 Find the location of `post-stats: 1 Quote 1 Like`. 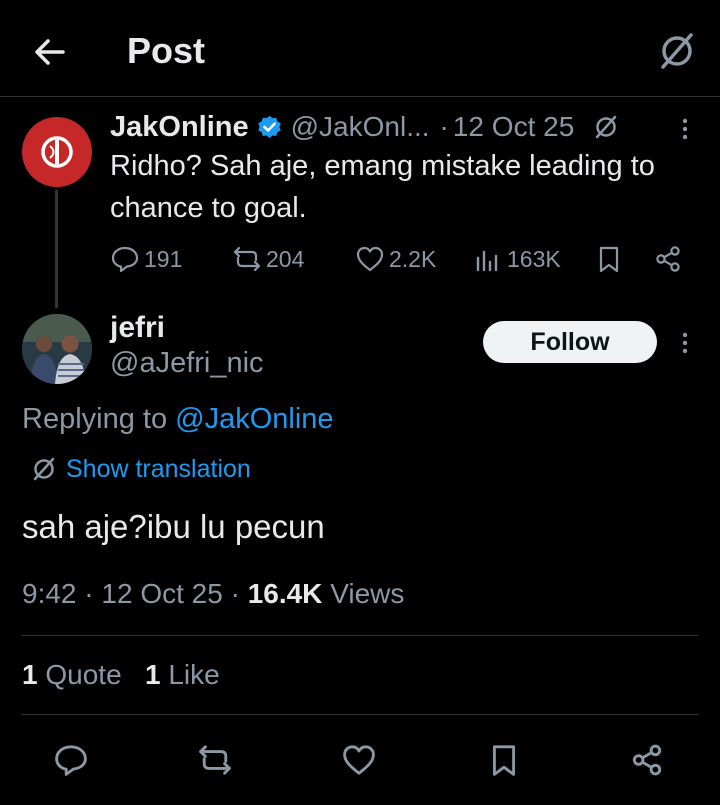

post-stats: 1 Quote 1 Like is located at coordinates (121, 675).